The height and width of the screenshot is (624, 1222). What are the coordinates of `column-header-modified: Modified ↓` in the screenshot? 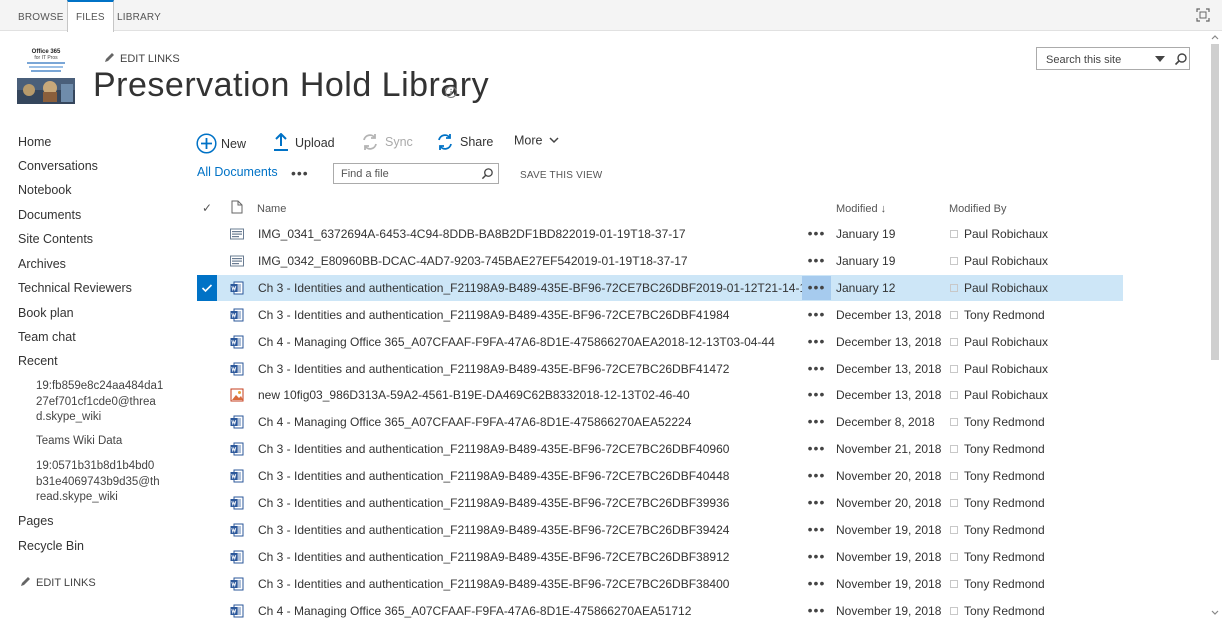 It's located at (861, 209).